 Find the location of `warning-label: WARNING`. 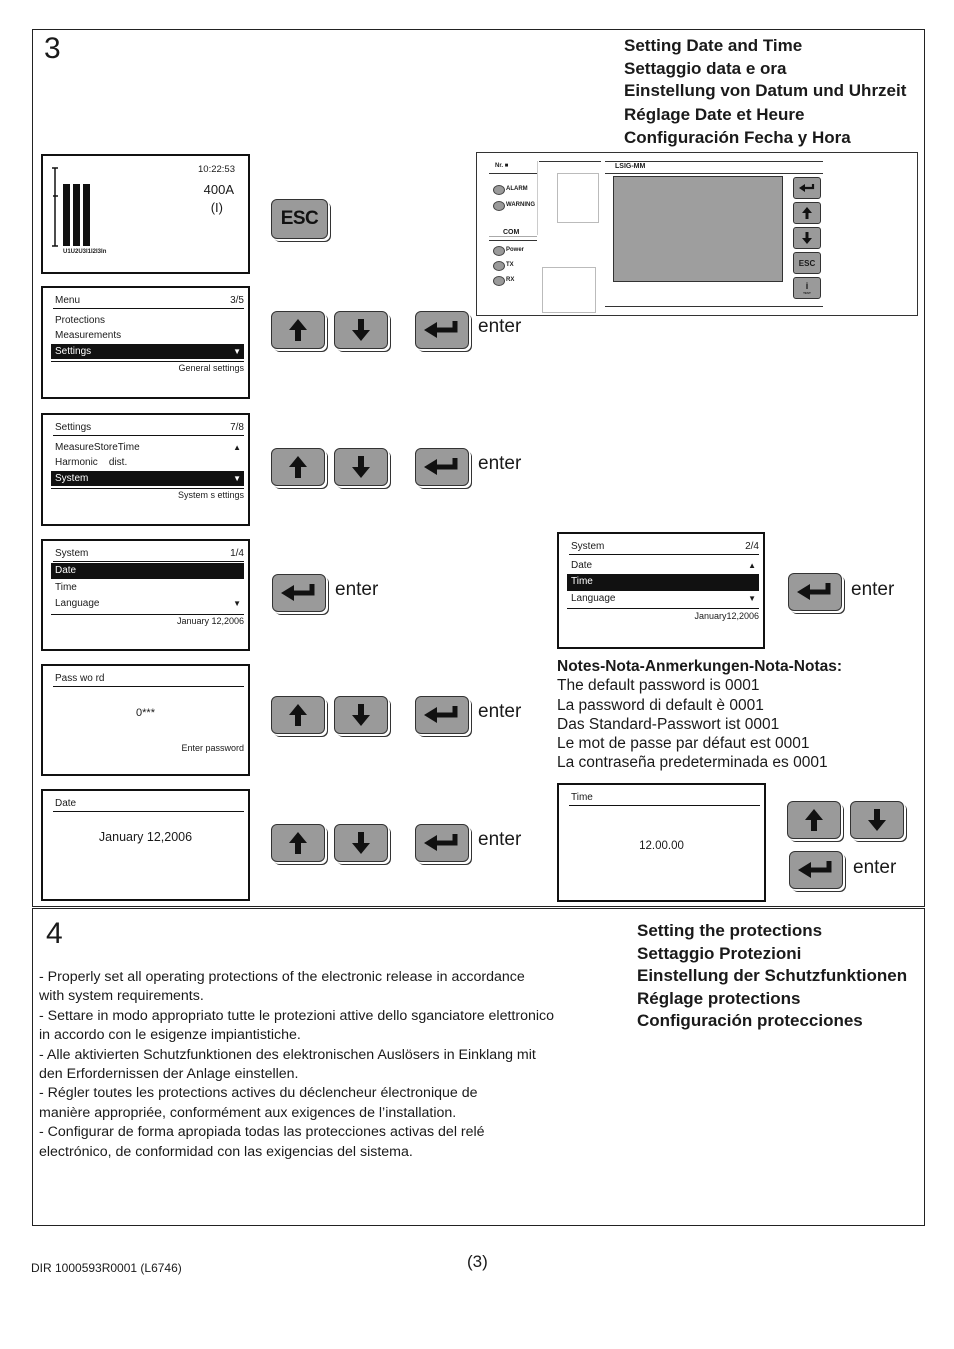

warning-label: WARNING is located at coordinates (520, 205).